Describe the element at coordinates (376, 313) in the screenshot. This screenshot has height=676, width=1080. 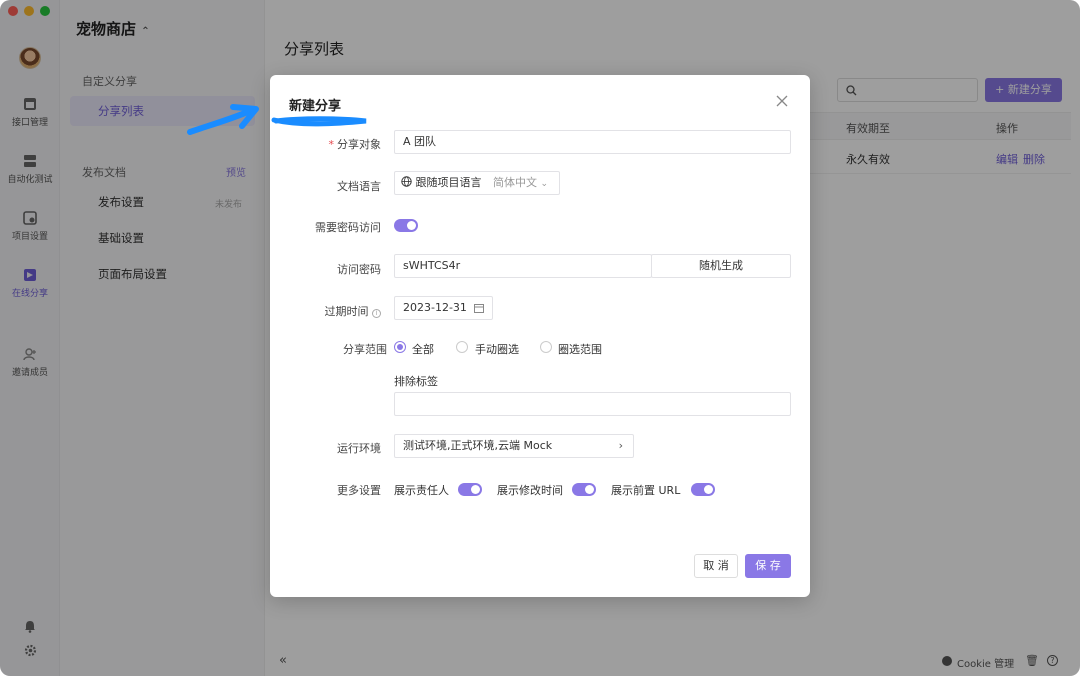
I see `info-icon: i` at that location.